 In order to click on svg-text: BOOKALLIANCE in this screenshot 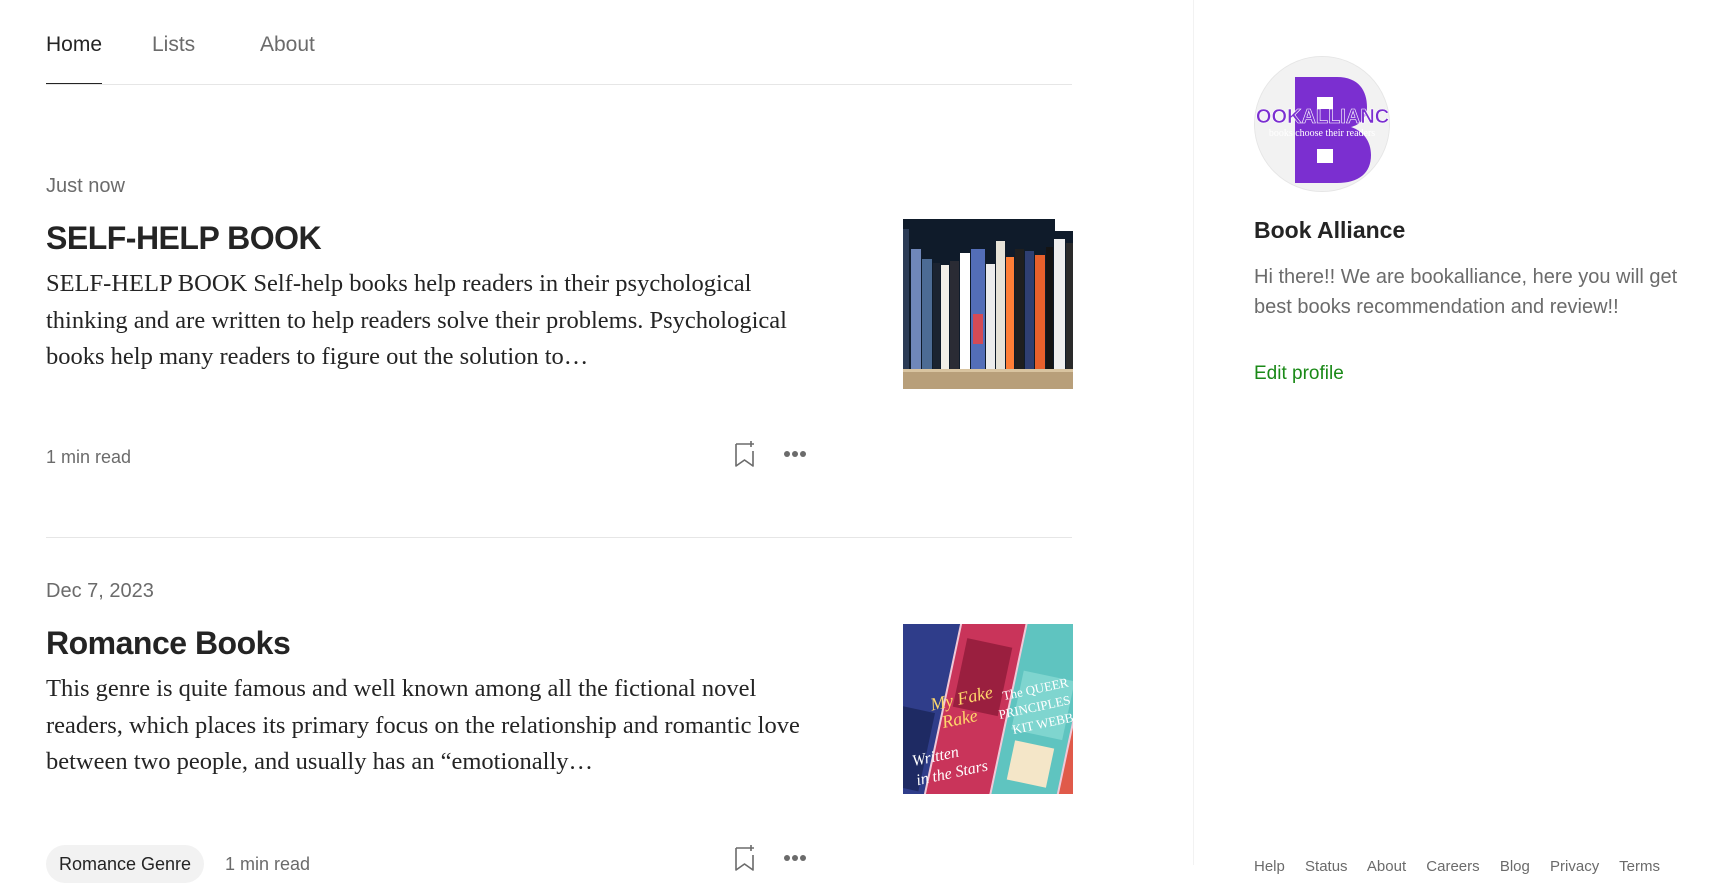, I will do `click(1322, 117)`.